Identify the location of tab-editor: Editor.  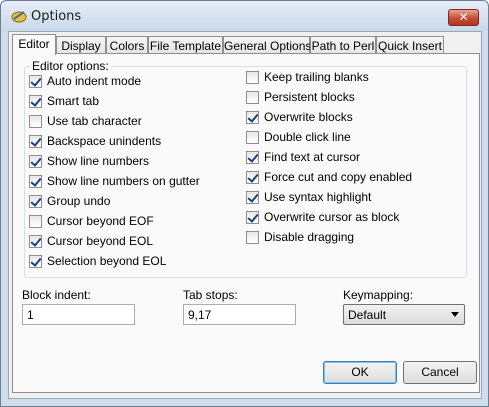
(34, 44).